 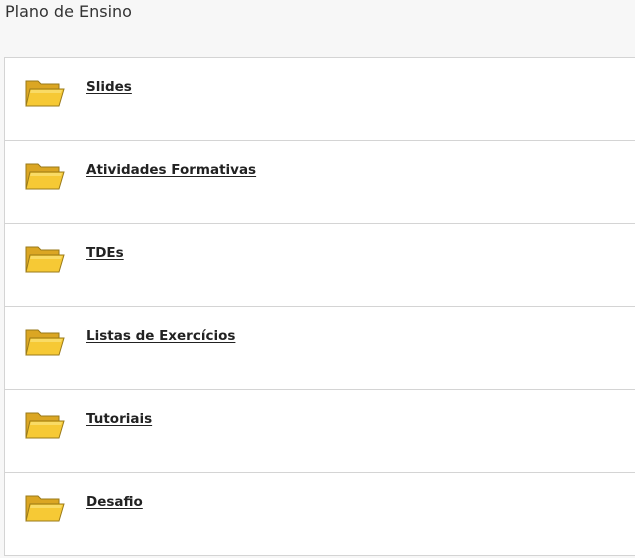 I want to click on folder-link-atividades-formativas: Atividades Formativas, so click(x=171, y=170).